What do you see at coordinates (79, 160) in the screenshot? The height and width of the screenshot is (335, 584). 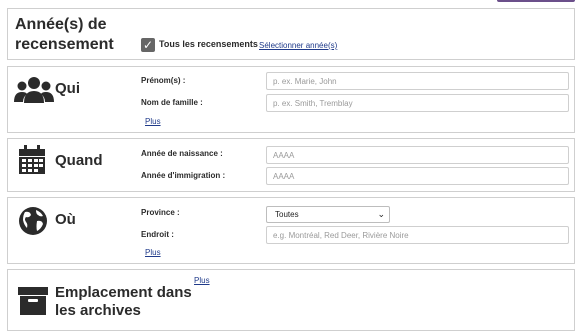 I see `when-title: Quand` at bounding box center [79, 160].